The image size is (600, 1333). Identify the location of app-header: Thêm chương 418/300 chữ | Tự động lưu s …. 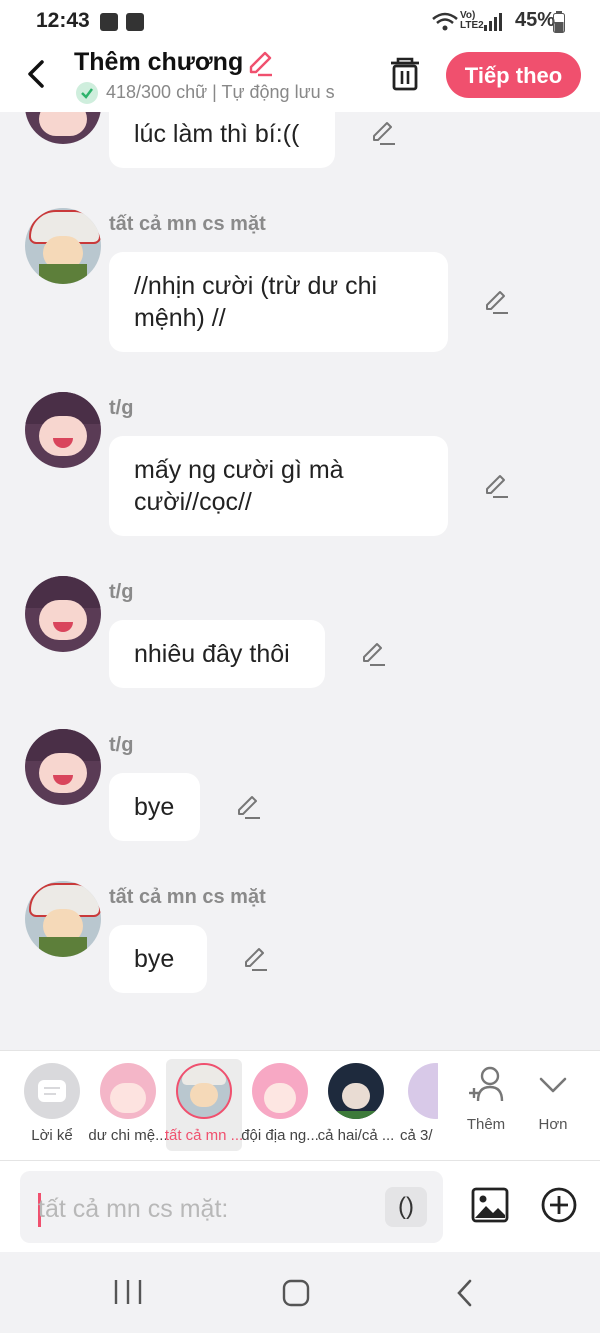
(300, 78).